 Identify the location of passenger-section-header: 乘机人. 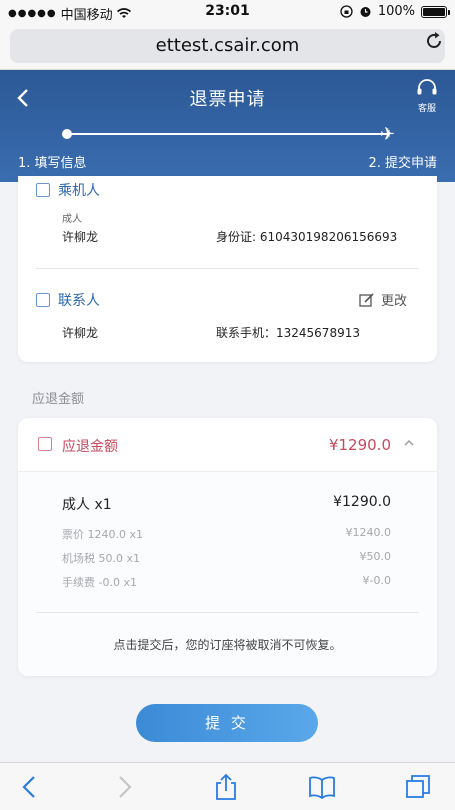
(68, 190).